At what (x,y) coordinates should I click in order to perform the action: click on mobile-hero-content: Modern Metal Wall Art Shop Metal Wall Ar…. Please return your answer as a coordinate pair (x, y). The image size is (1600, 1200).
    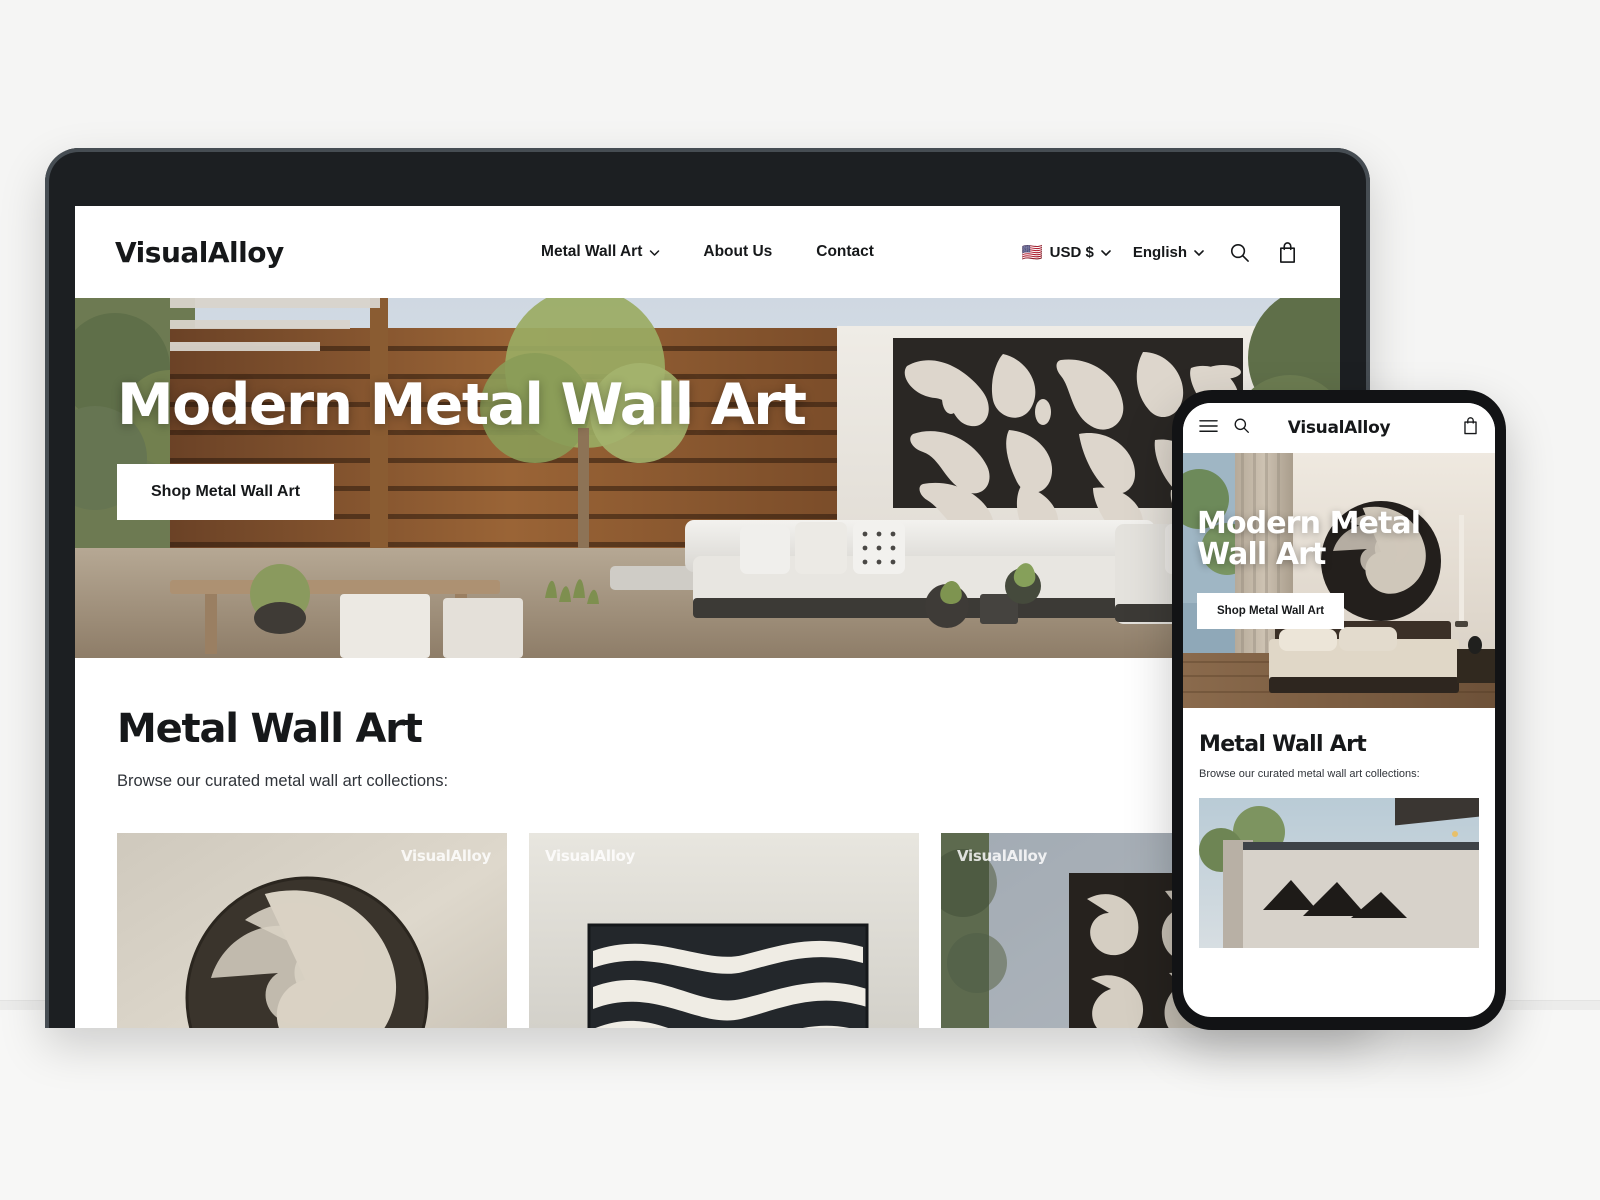
    Looking at the image, I should click on (1339, 567).